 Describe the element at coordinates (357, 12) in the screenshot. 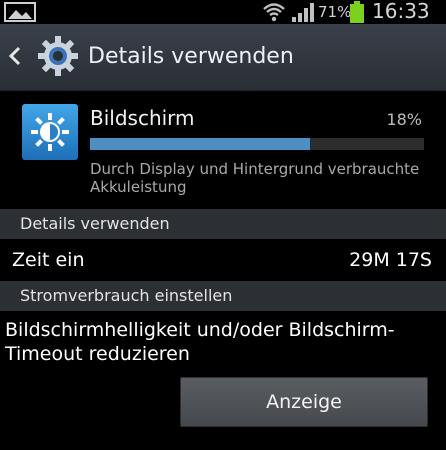

I see `battery-icon` at that location.